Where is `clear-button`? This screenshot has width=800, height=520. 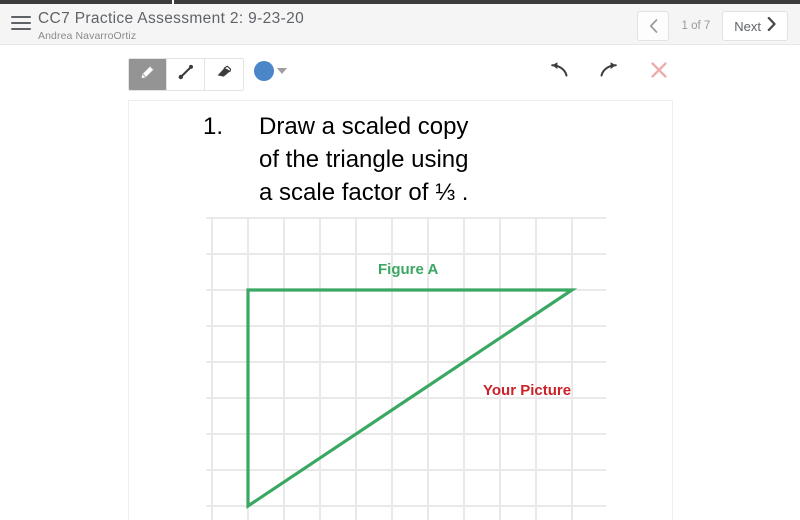
clear-button is located at coordinates (659, 72).